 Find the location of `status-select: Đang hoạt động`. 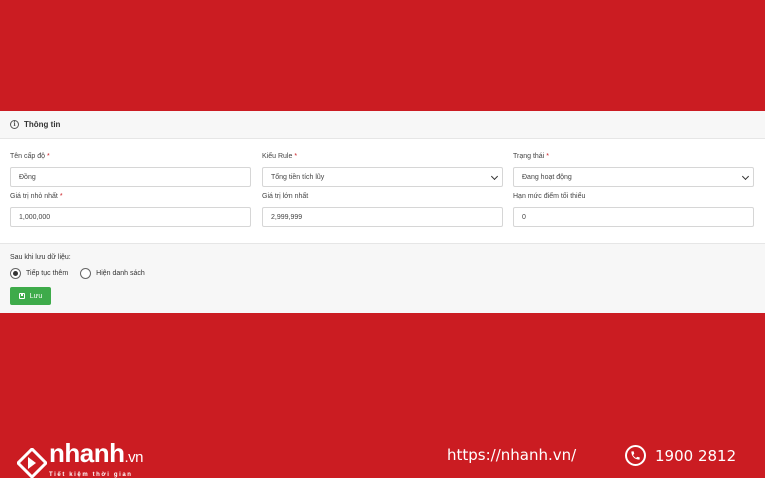

status-select: Đang hoạt động is located at coordinates (633, 177).